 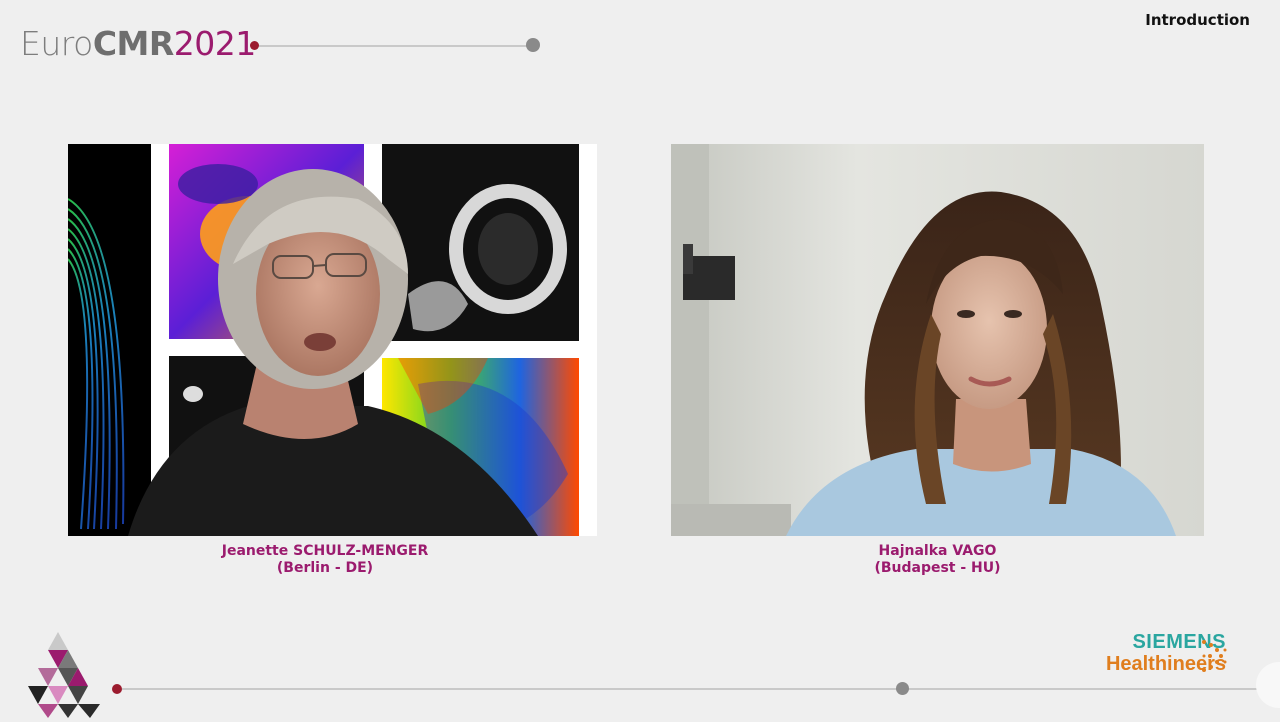 I want to click on speaker-1-location: (Berlin - DE), so click(x=325, y=568).